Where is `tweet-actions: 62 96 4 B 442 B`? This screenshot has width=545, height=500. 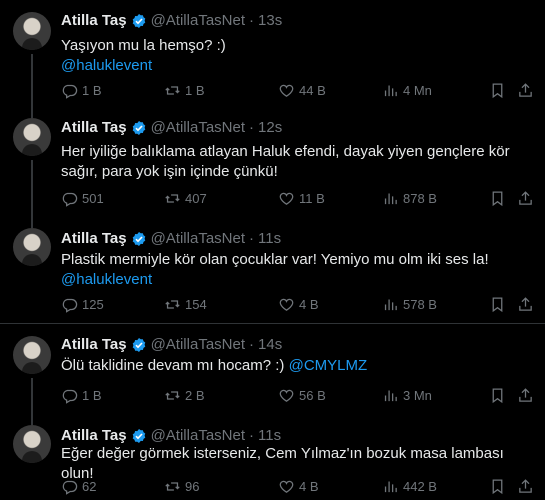 tweet-actions: 62 96 4 B 442 B is located at coordinates (298, 486).